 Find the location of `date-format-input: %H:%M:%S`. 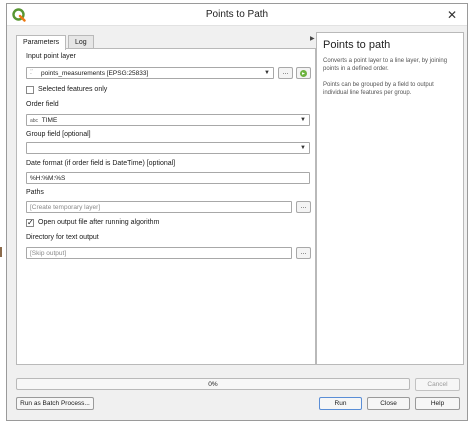

date-format-input: %H:%M:%S is located at coordinates (168, 178).